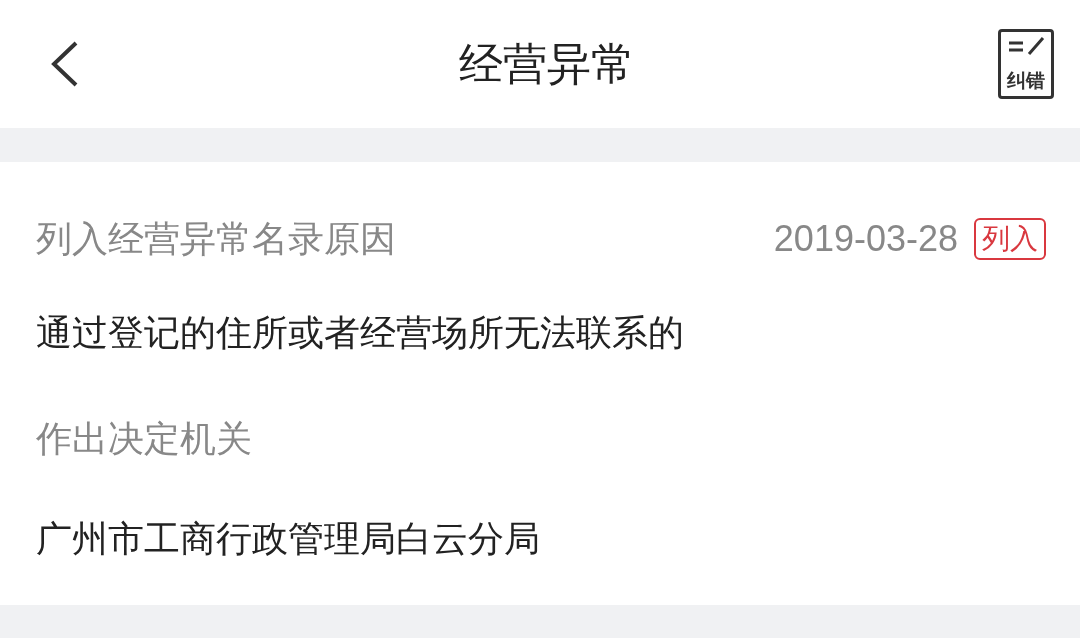 This screenshot has height=638, width=1080. What do you see at coordinates (288, 539) in the screenshot?
I see `field-value: 广州市工商行政管理局白云分局` at bounding box center [288, 539].